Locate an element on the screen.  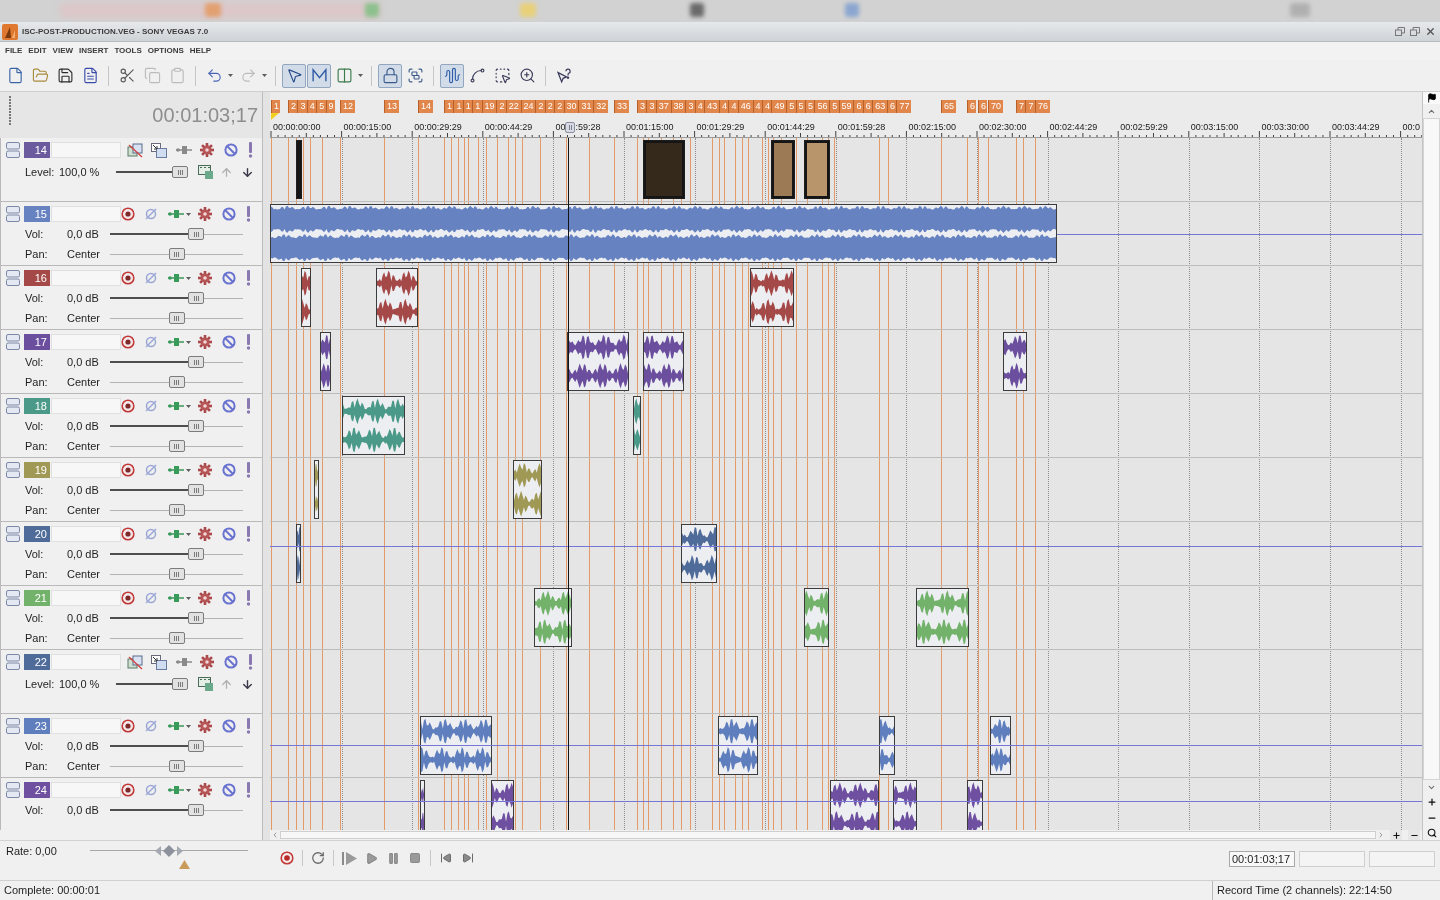
zoom-out-button is located at coordinates (1414, 835).